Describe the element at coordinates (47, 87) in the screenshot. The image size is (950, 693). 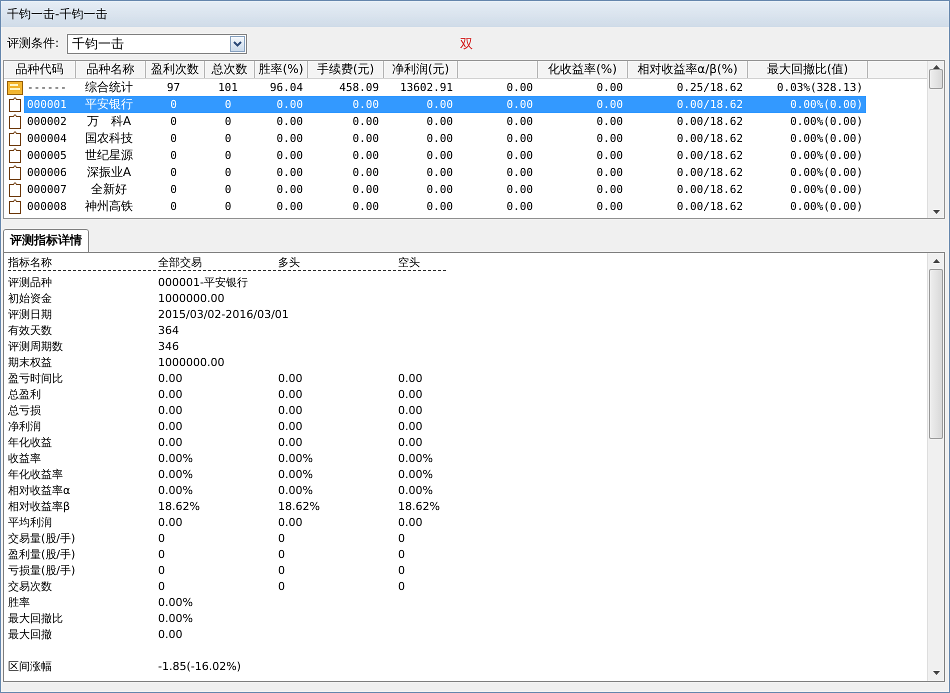
I see `table-cell-text: ------` at that location.